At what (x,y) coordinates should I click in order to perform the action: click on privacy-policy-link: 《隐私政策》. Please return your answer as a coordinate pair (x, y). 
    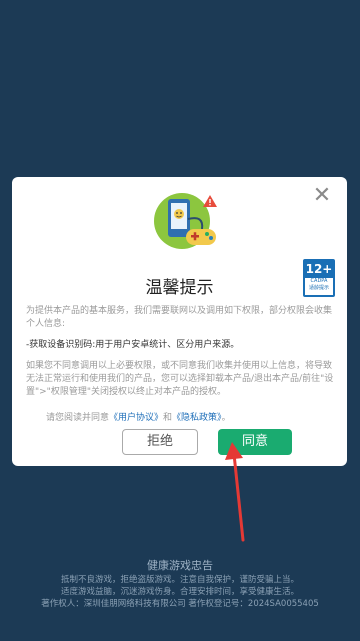
    Looking at the image, I should click on (197, 418).